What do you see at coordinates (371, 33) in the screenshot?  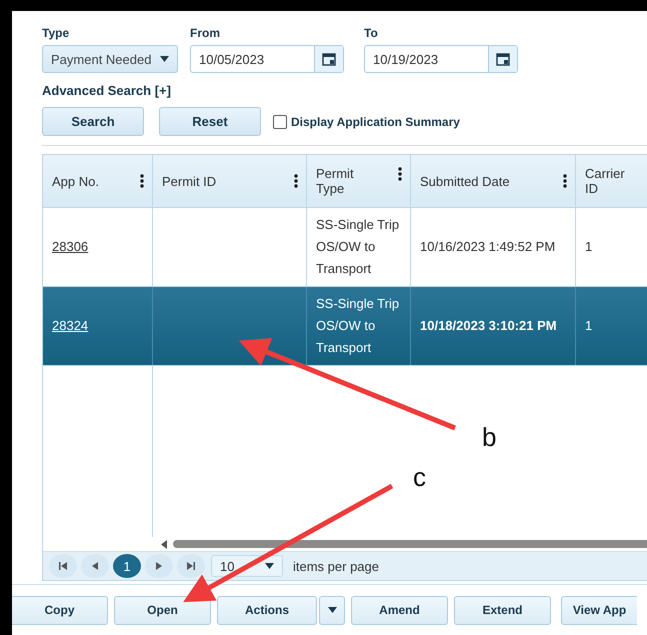 I see `date-label: To` at bounding box center [371, 33].